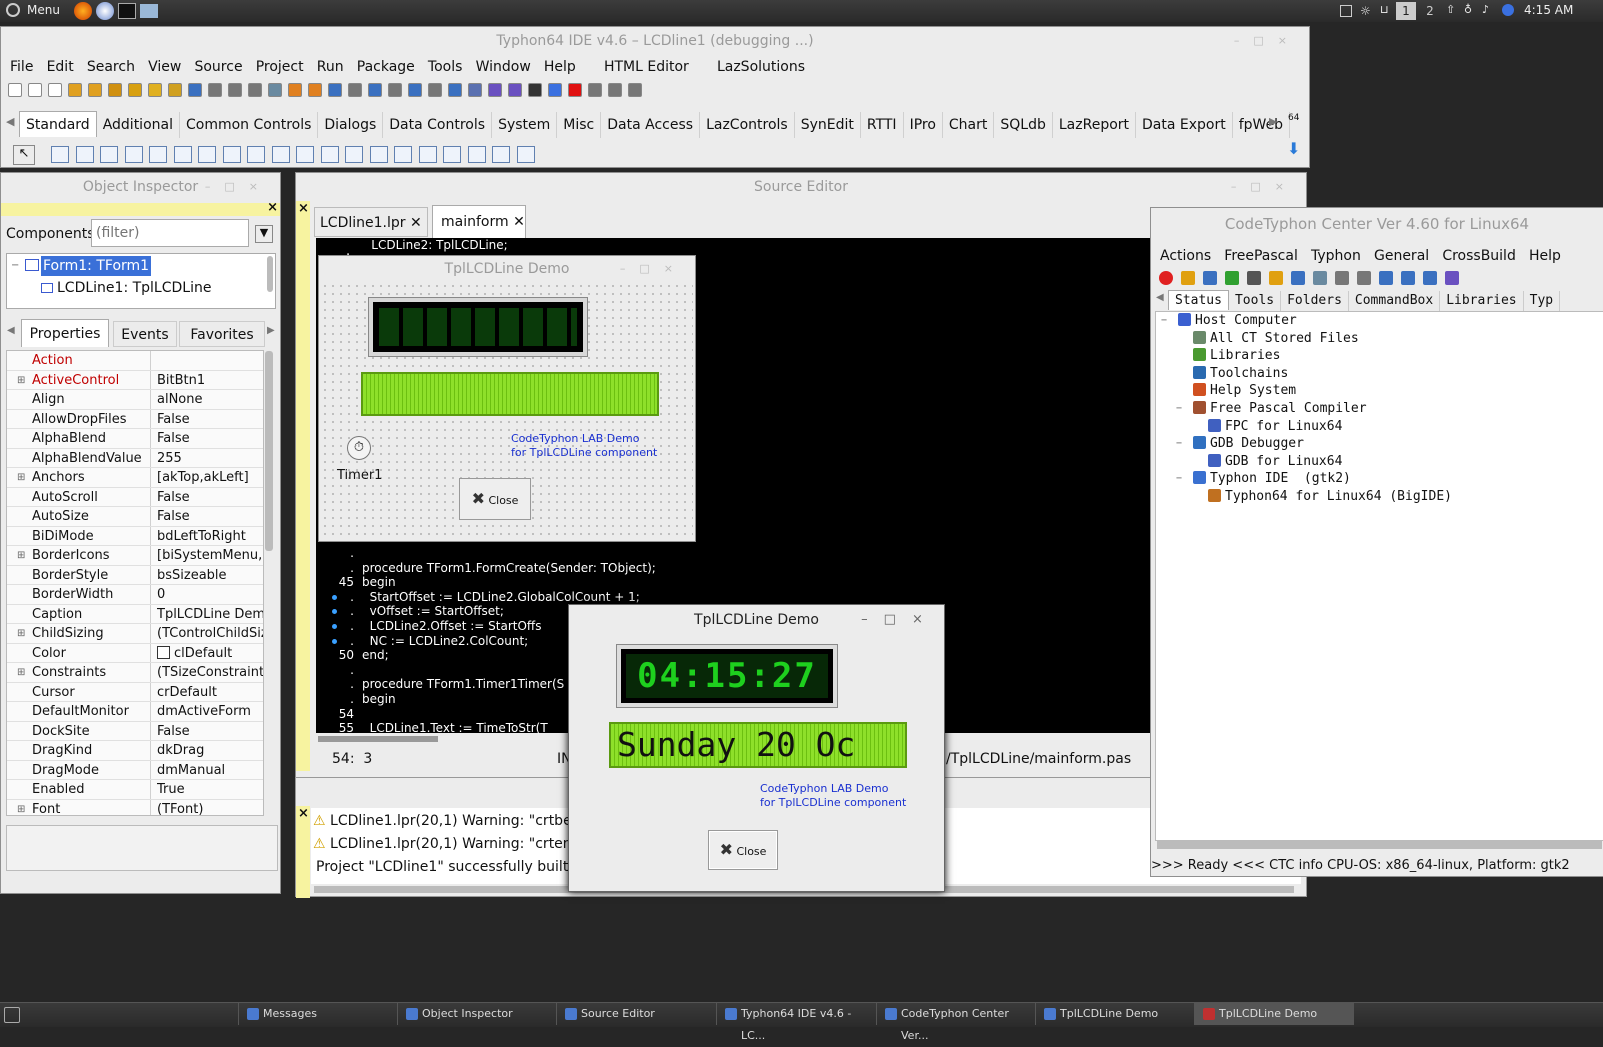  I want to click on ctc-menu-actions: Actions, so click(1185, 256).